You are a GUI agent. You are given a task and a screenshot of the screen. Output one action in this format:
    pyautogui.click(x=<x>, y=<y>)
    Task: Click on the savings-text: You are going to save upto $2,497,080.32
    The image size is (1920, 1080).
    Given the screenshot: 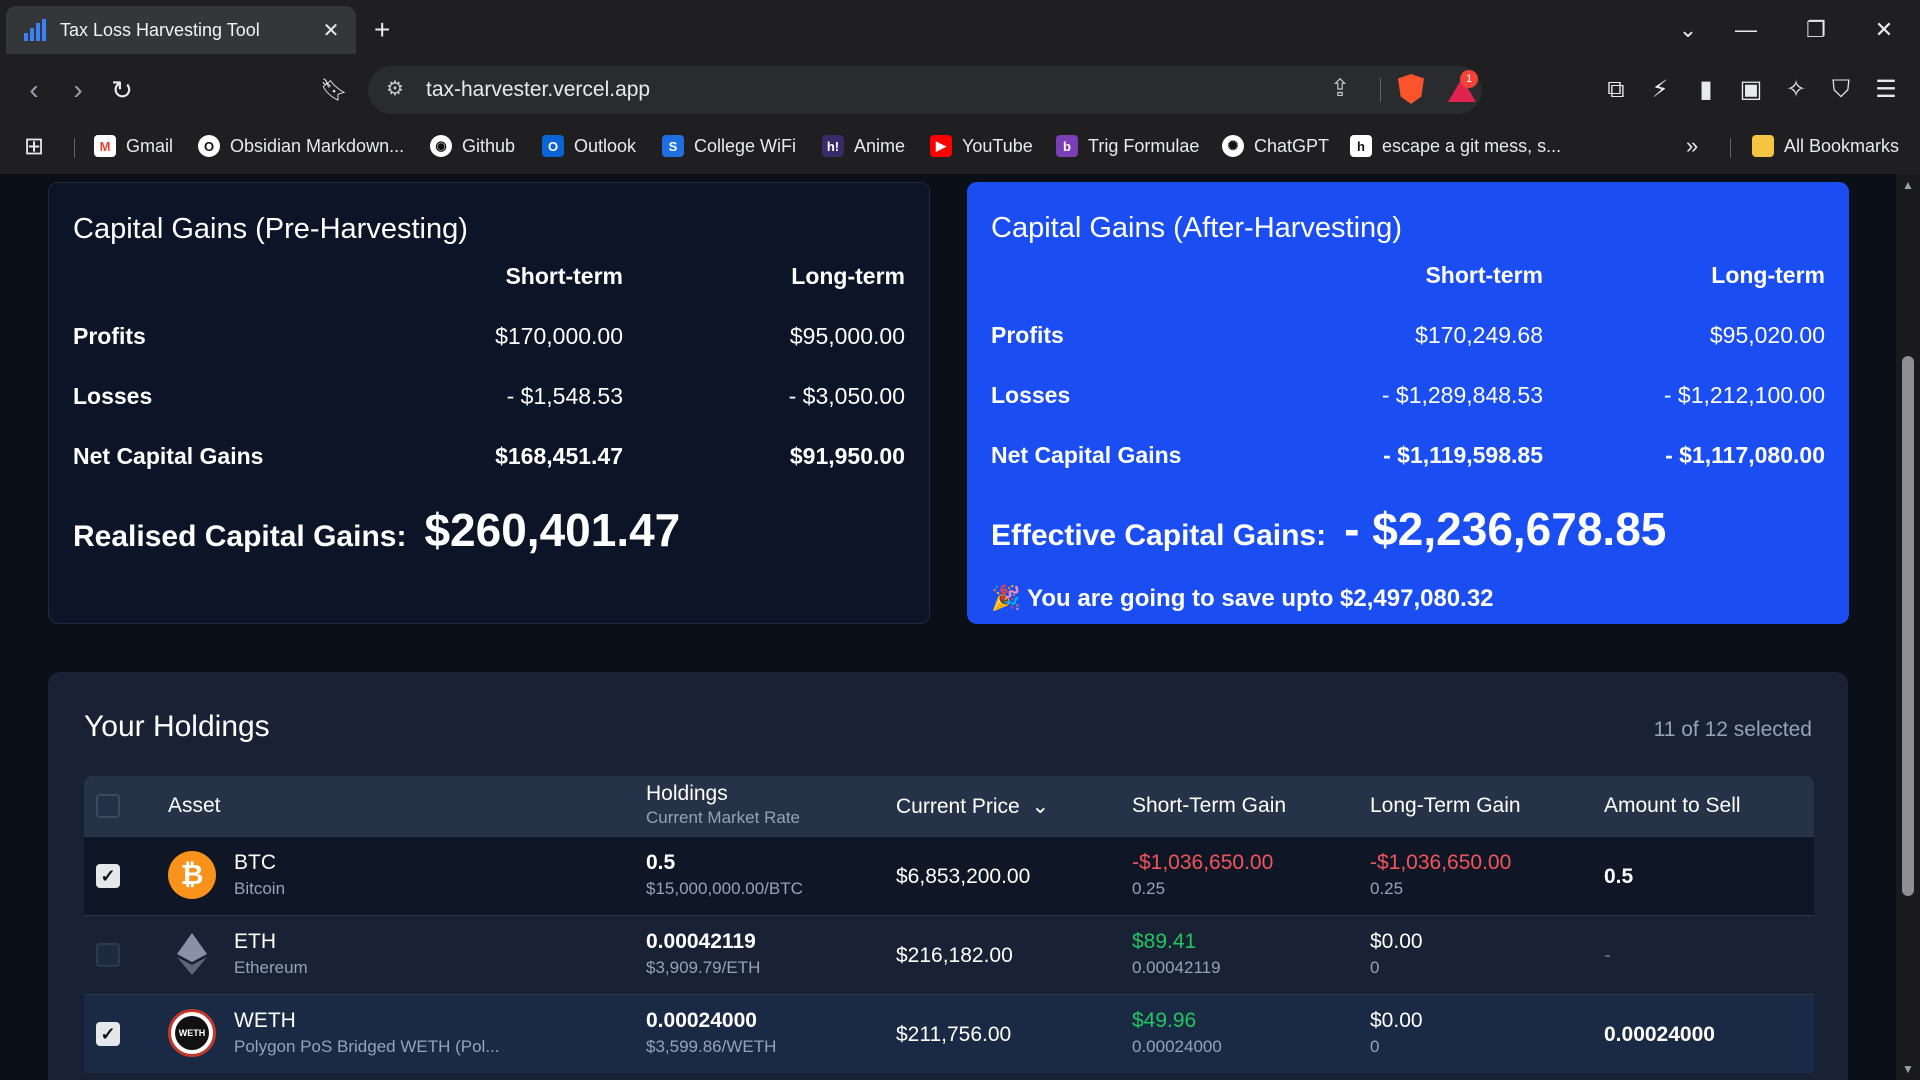 What is the action you would take?
    pyautogui.click(x=1260, y=598)
    